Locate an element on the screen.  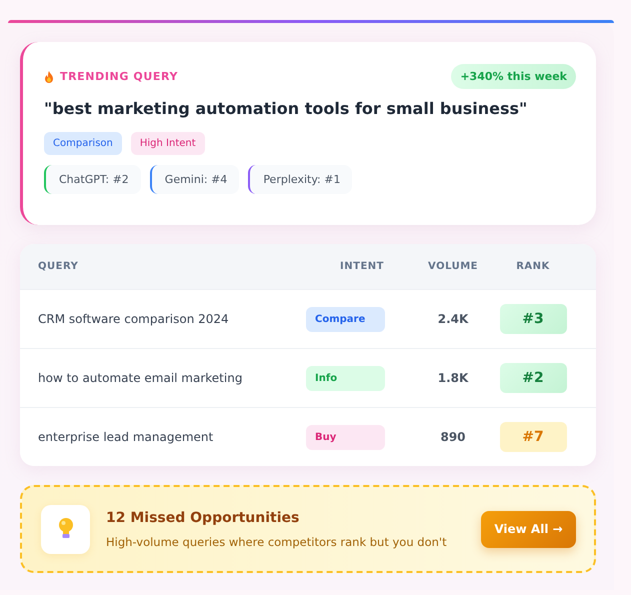
column-header: QUERY is located at coordinates (59, 266).